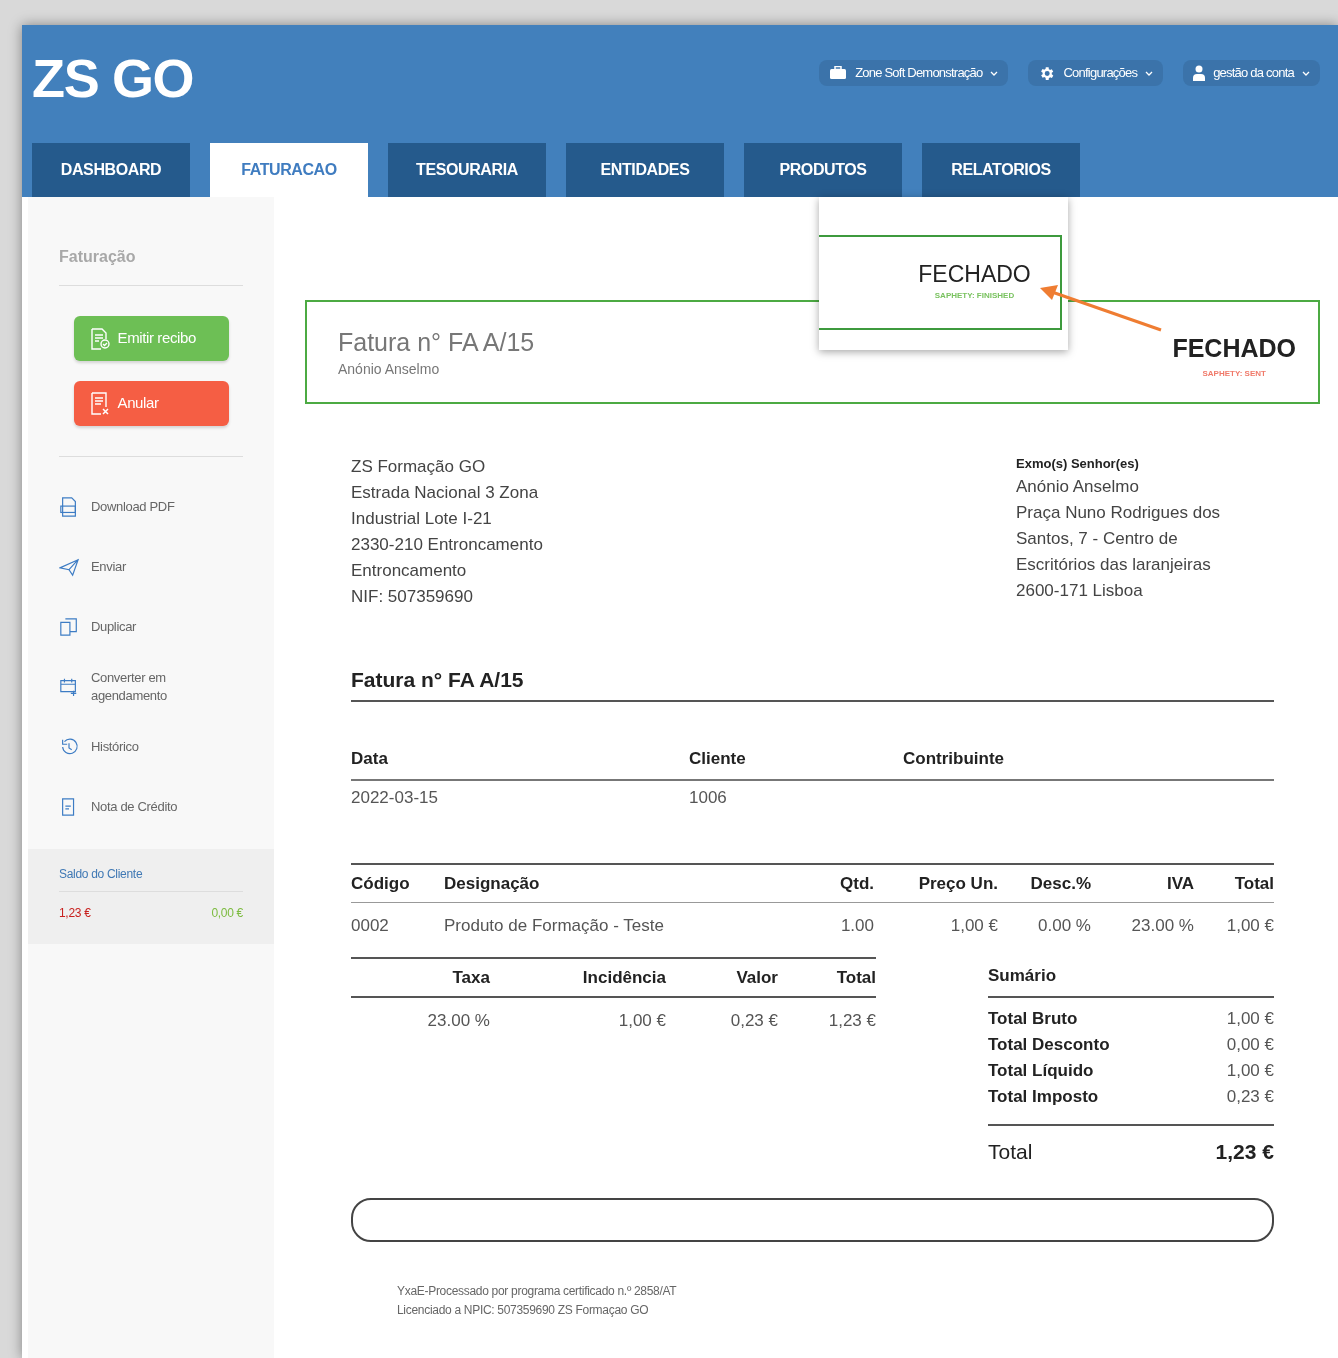 The image size is (1338, 1358). Describe the element at coordinates (381, 883) in the screenshot. I see `column-header: Código` at that location.